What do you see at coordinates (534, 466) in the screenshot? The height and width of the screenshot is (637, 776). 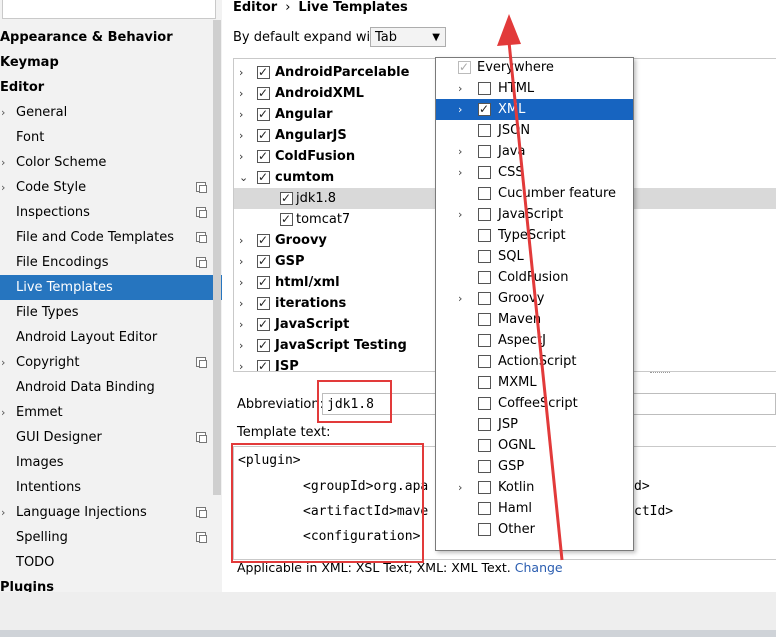 I see `context-item-gsp: GSP` at bounding box center [534, 466].